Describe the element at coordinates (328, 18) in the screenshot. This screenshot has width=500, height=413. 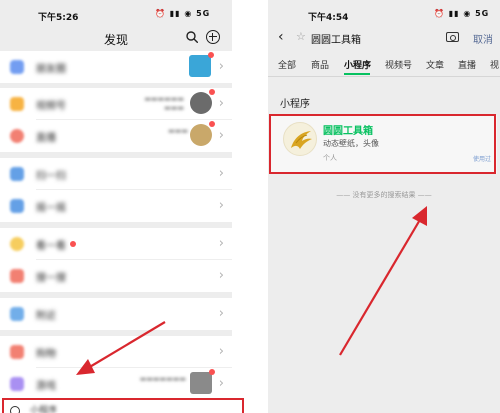
I see `status-time: 下午4:54` at that location.